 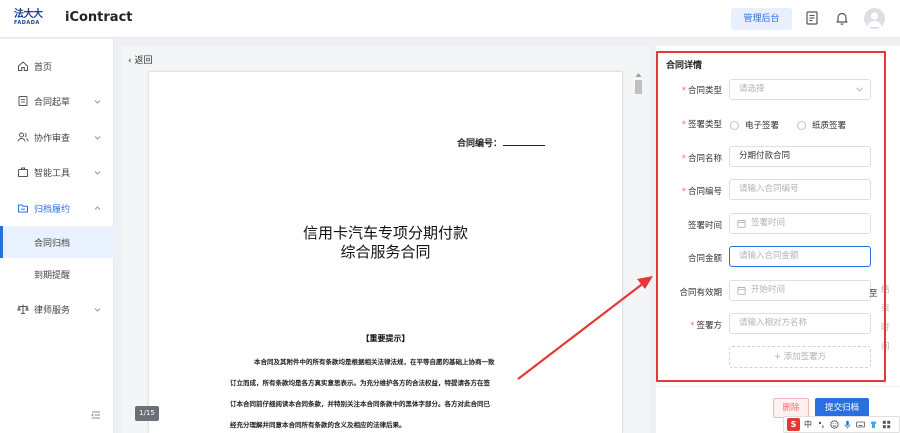 I want to click on skin-icon, so click(x=873, y=424).